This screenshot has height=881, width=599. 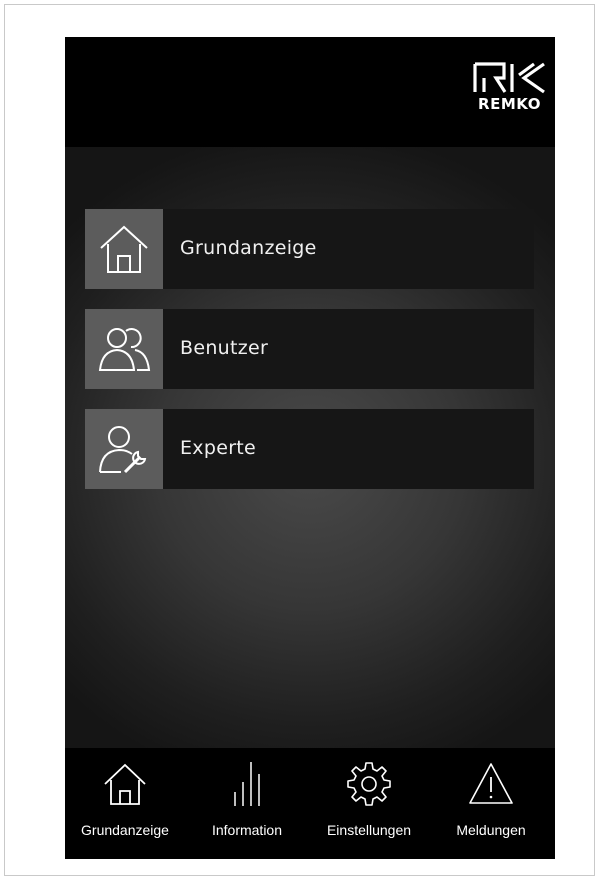 I want to click on nav-label: Meldungen, so click(x=491, y=830).